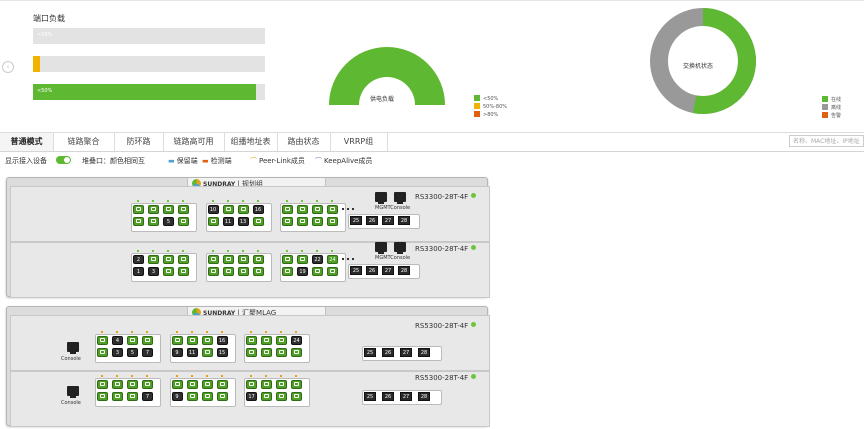 The width and height of the screenshot is (864, 429). Describe the element at coordinates (359, 142) in the screenshot. I see `tab-6: VRRP组` at that location.